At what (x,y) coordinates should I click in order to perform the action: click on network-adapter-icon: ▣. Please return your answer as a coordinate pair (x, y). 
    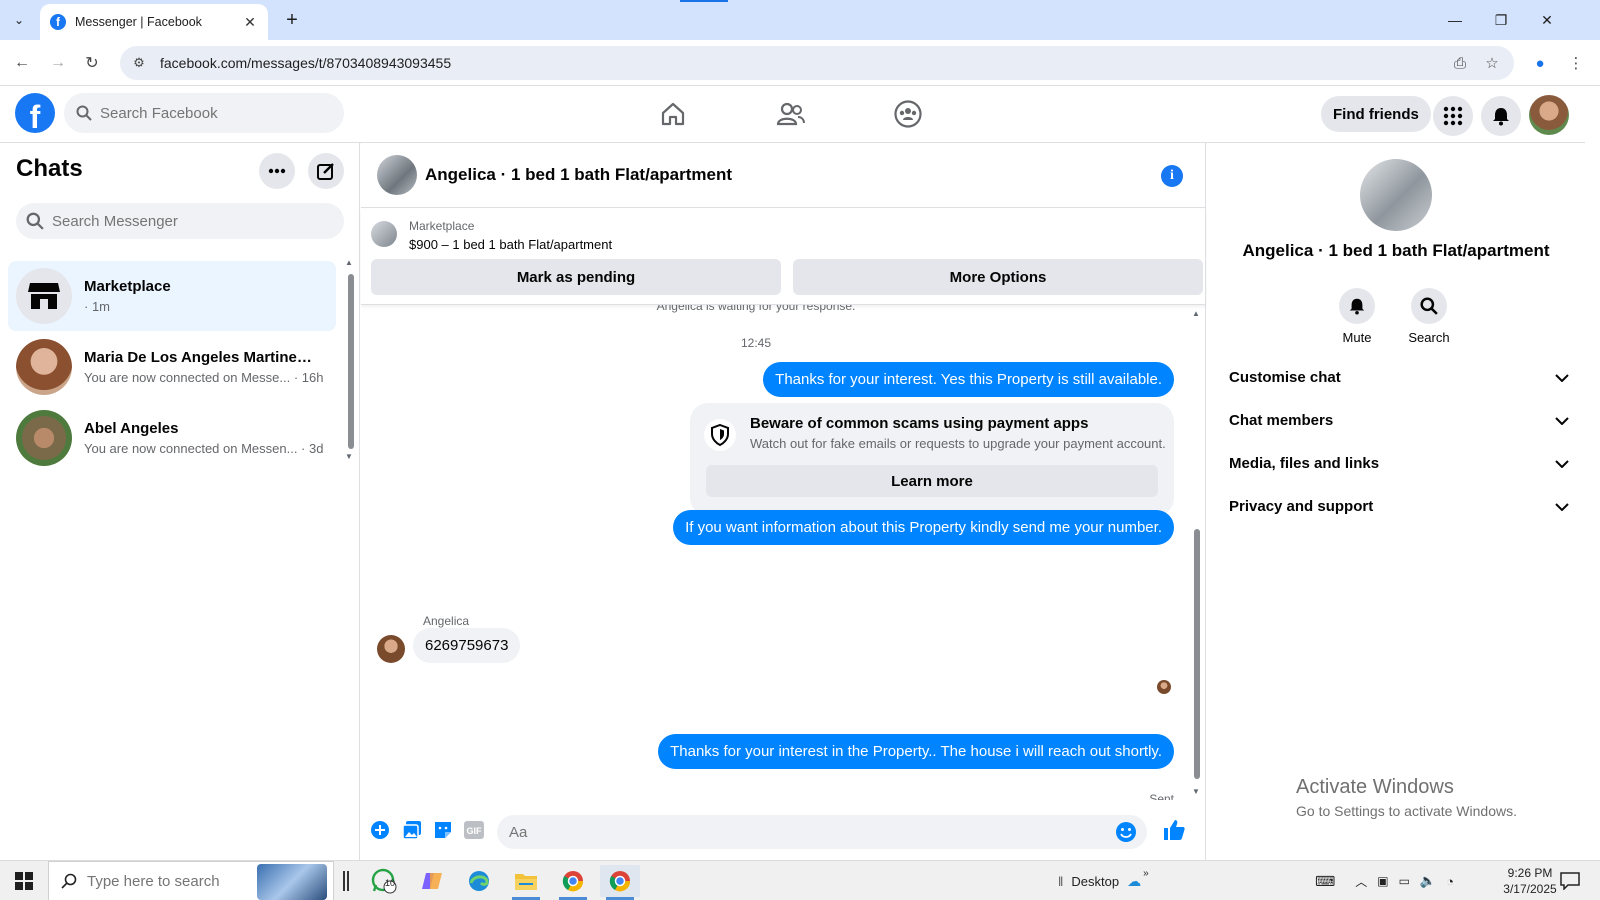
    Looking at the image, I should click on (1382, 881).